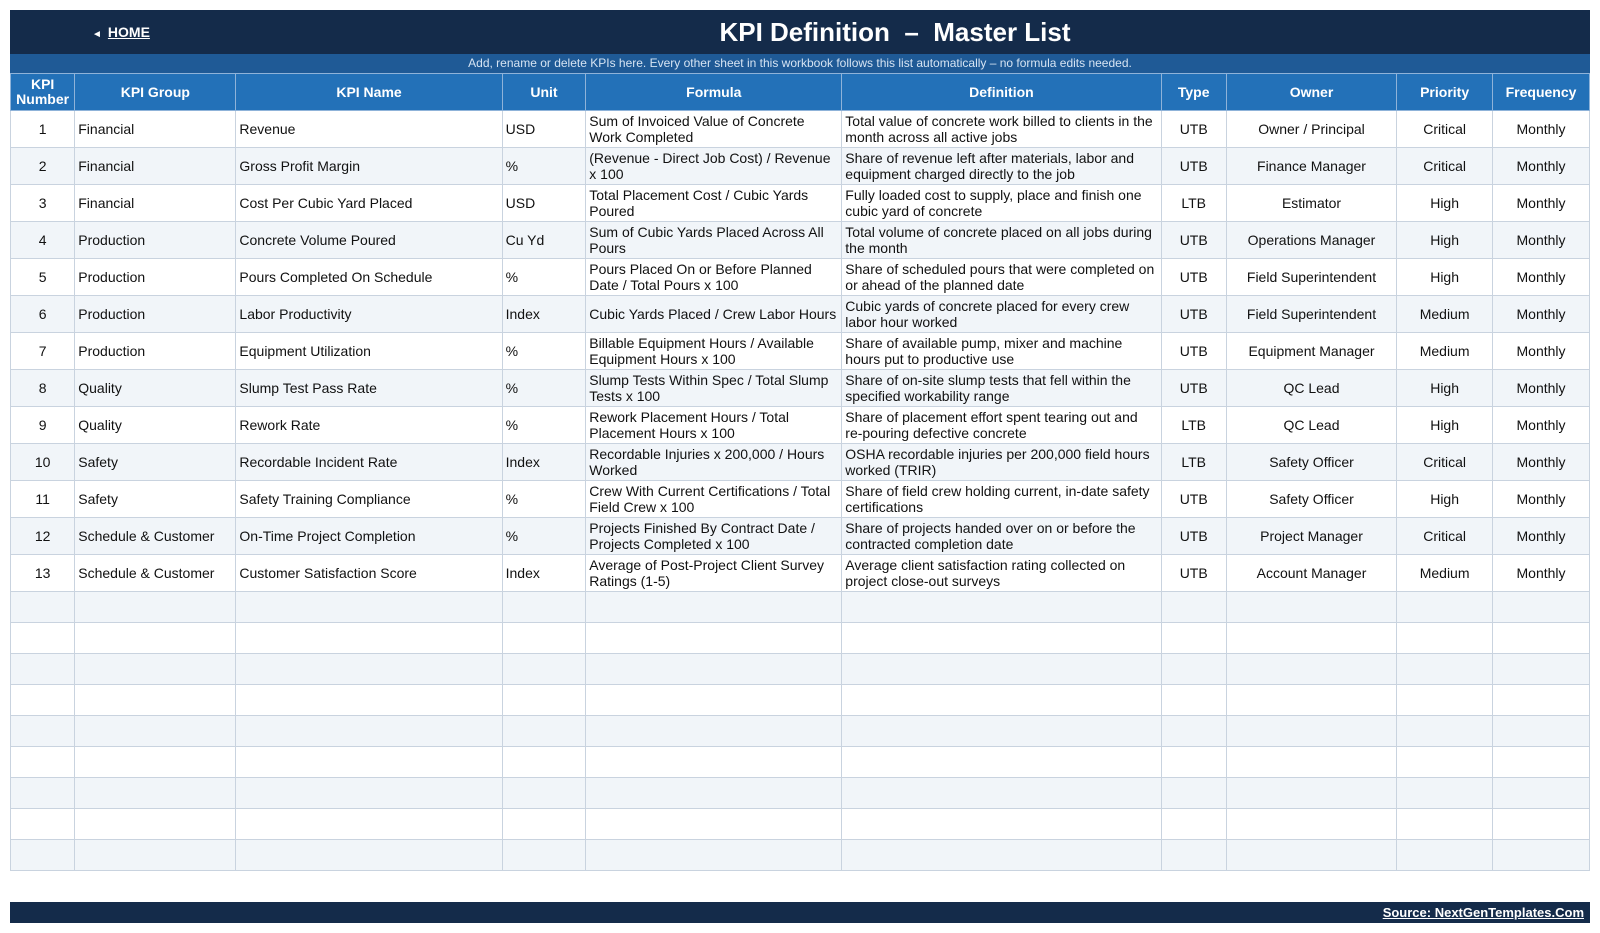 This screenshot has width=1600, height=933. What do you see at coordinates (369, 462) in the screenshot?
I see `kpi-name-cell: Recordable Incident Rate` at bounding box center [369, 462].